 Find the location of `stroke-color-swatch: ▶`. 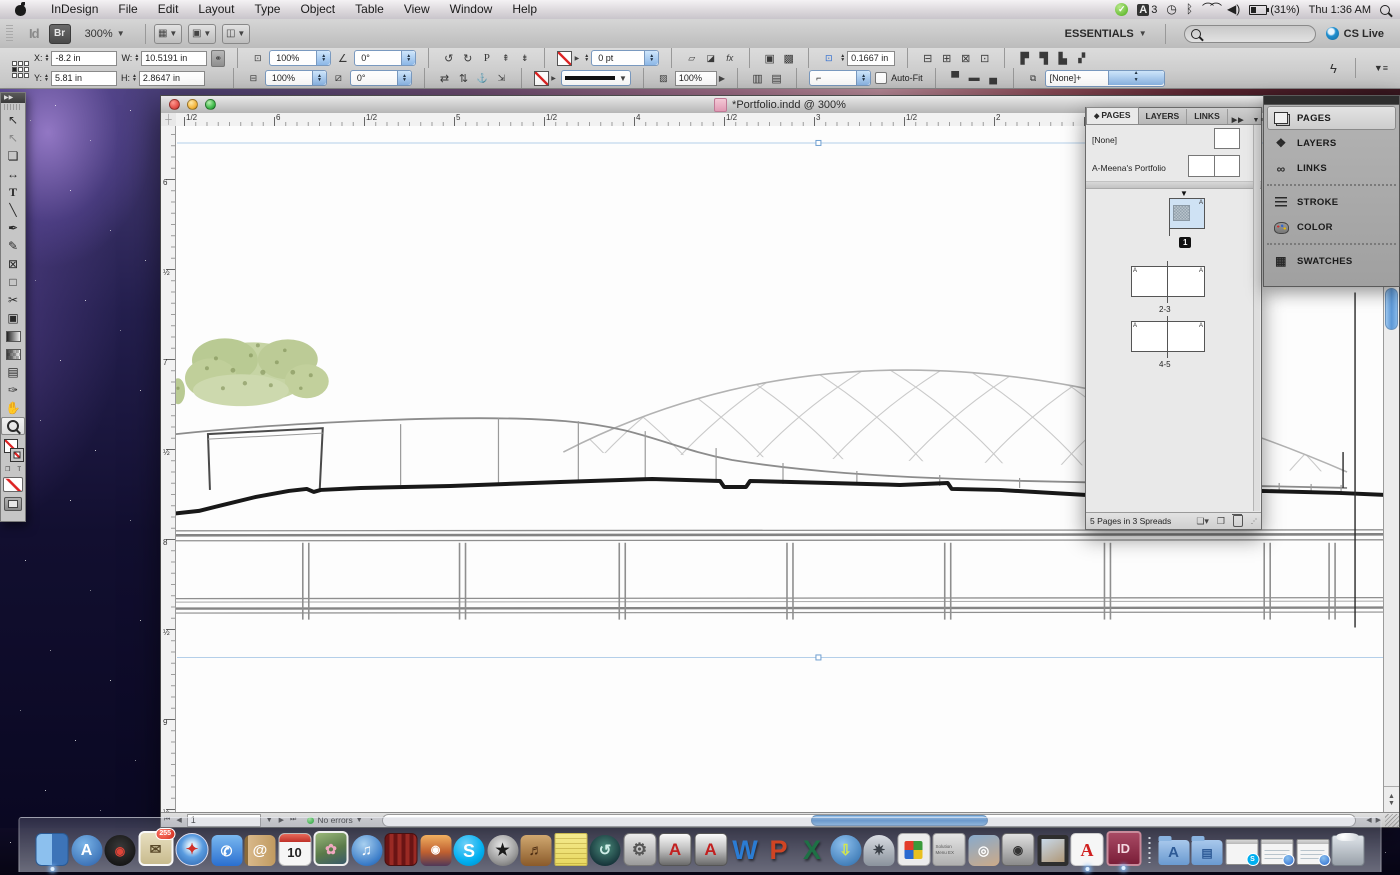

stroke-color-swatch: ▶ is located at coordinates (568, 58).